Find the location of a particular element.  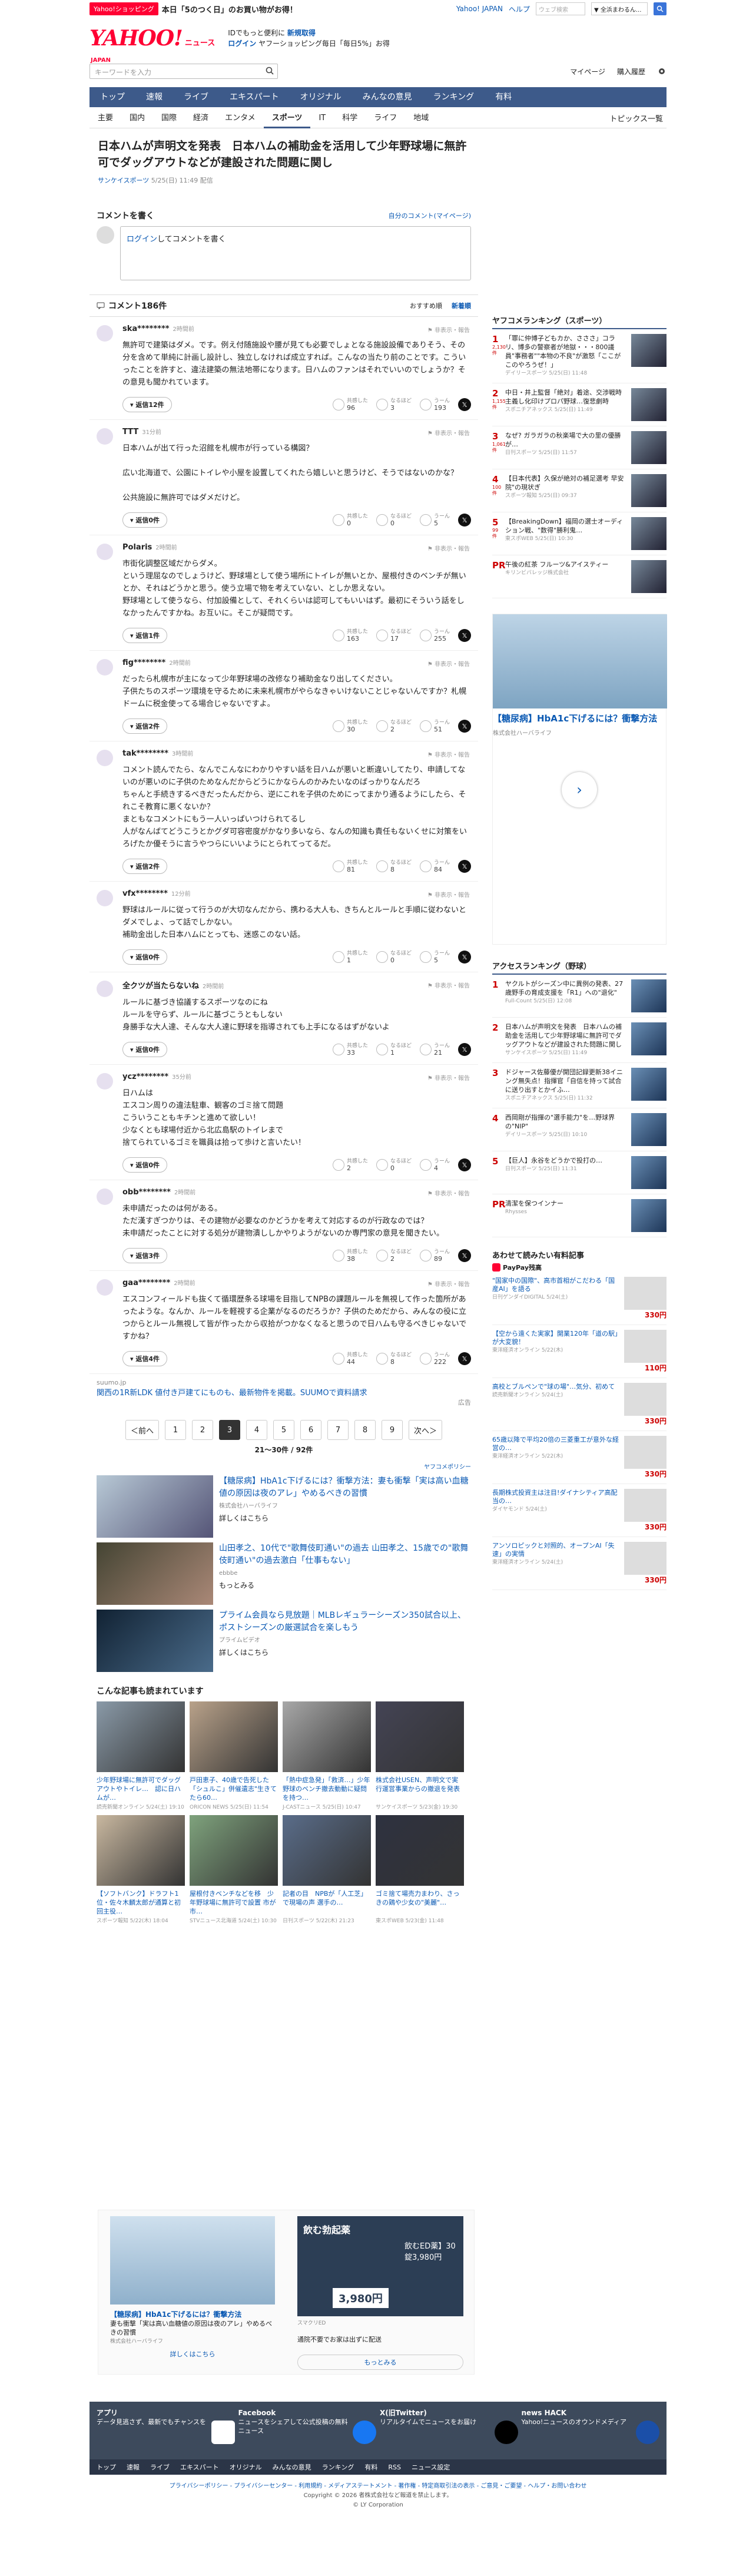

react-hmm-button: うーん 4 is located at coordinates (434, 1165).